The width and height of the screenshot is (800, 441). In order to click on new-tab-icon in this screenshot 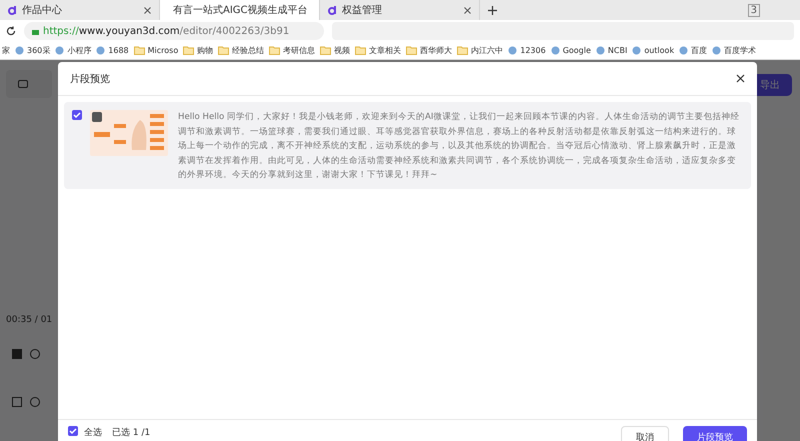, I will do `click(492, 10)`.